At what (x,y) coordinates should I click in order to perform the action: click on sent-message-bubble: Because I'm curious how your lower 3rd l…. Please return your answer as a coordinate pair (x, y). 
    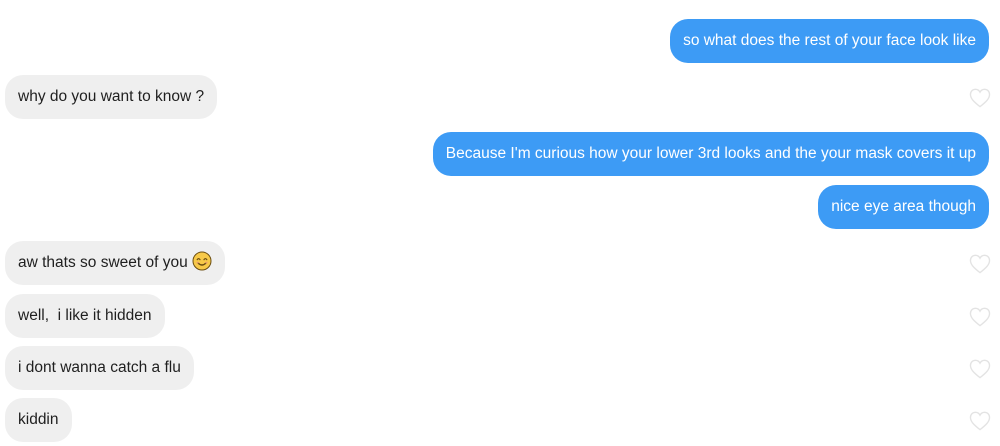
    Looking at the image, I should click on (710, 154).